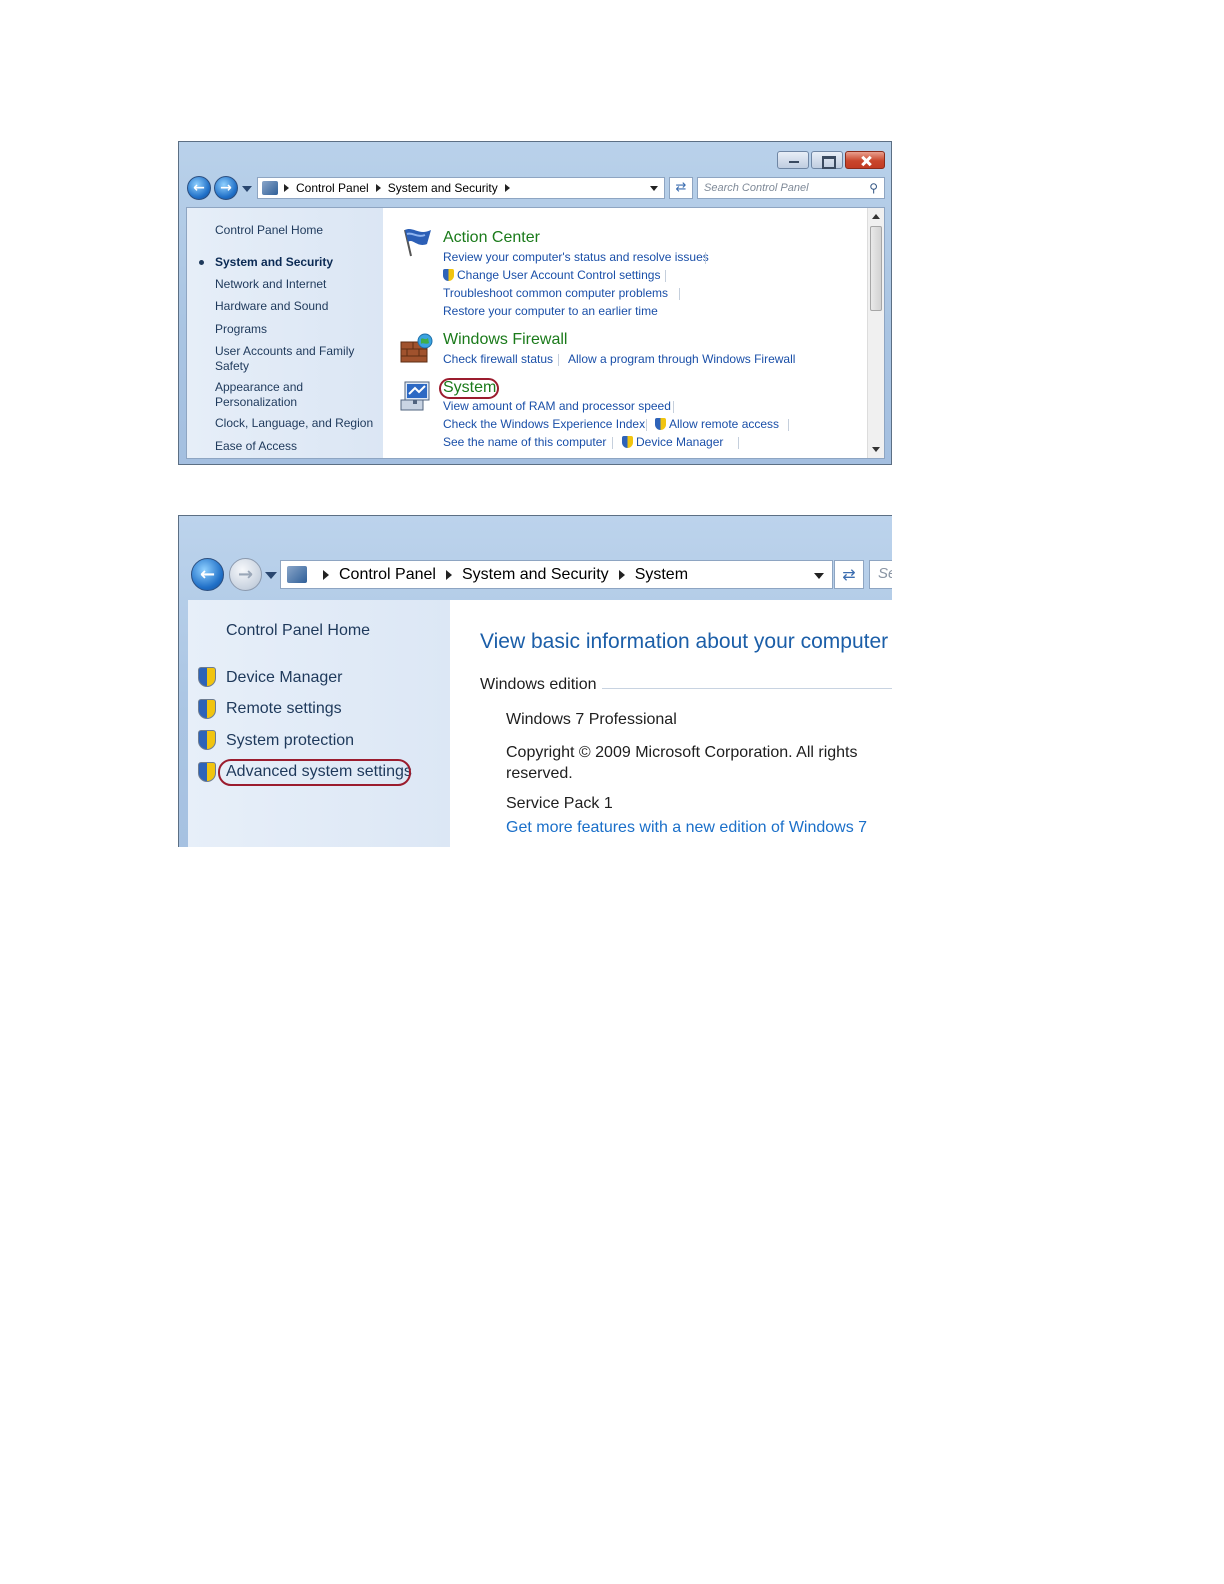  I want to click on search-input: Se, so click(880, 574).